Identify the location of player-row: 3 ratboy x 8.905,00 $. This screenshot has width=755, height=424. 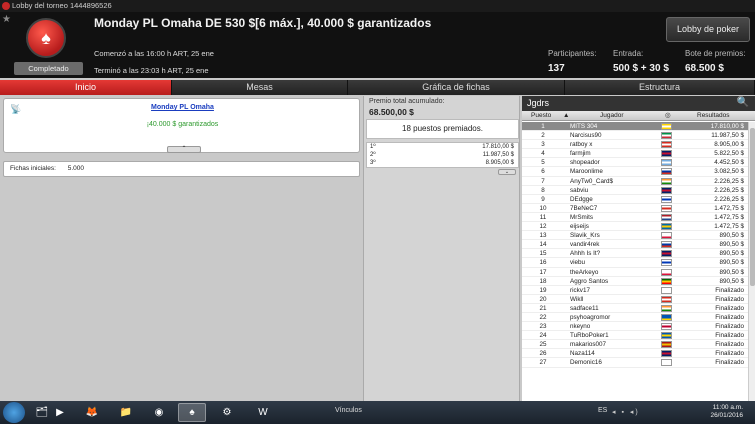
(635, 145).